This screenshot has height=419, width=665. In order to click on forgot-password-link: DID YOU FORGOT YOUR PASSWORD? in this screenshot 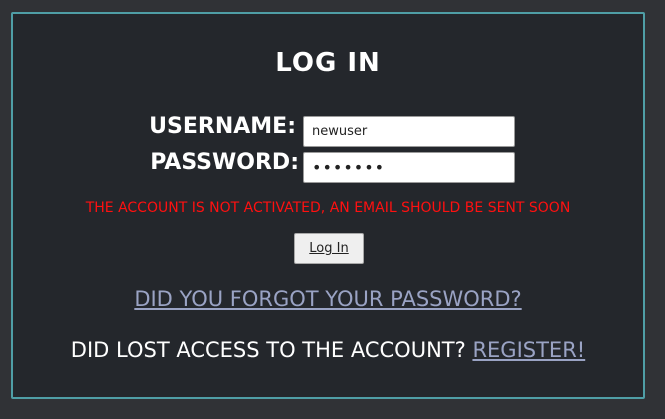, I will do `click(327, 299)`.